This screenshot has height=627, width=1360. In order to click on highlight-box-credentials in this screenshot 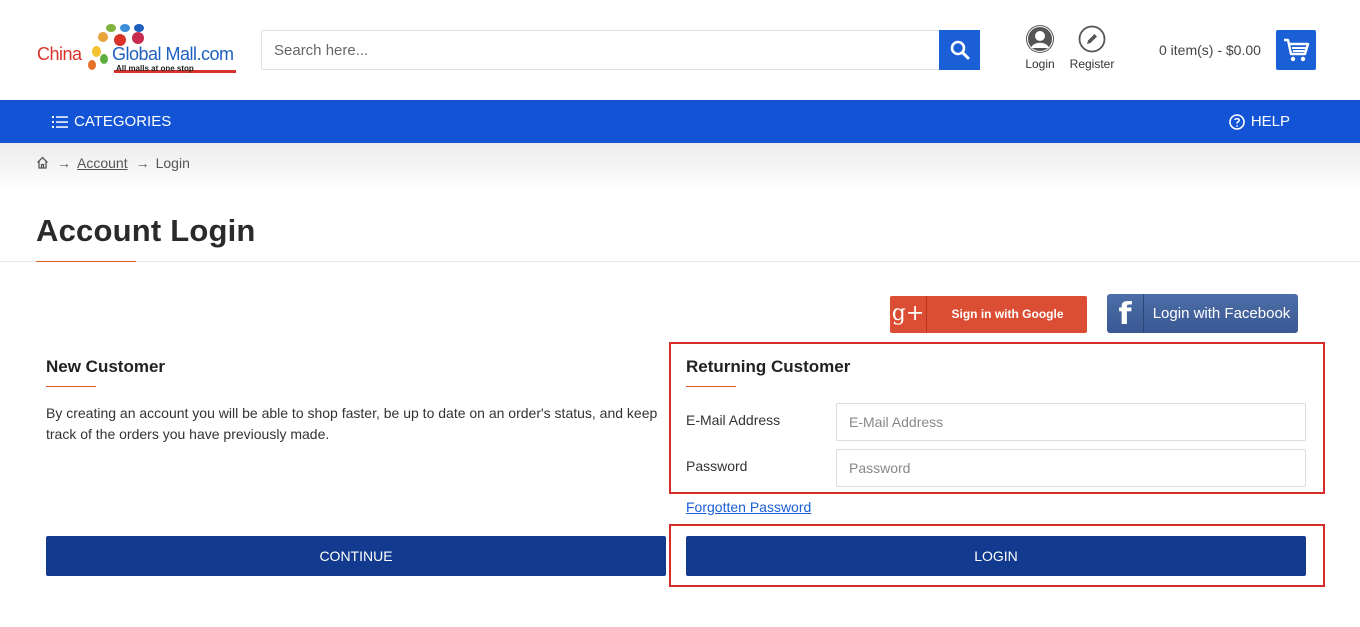, I will do `click(997, 418)`.